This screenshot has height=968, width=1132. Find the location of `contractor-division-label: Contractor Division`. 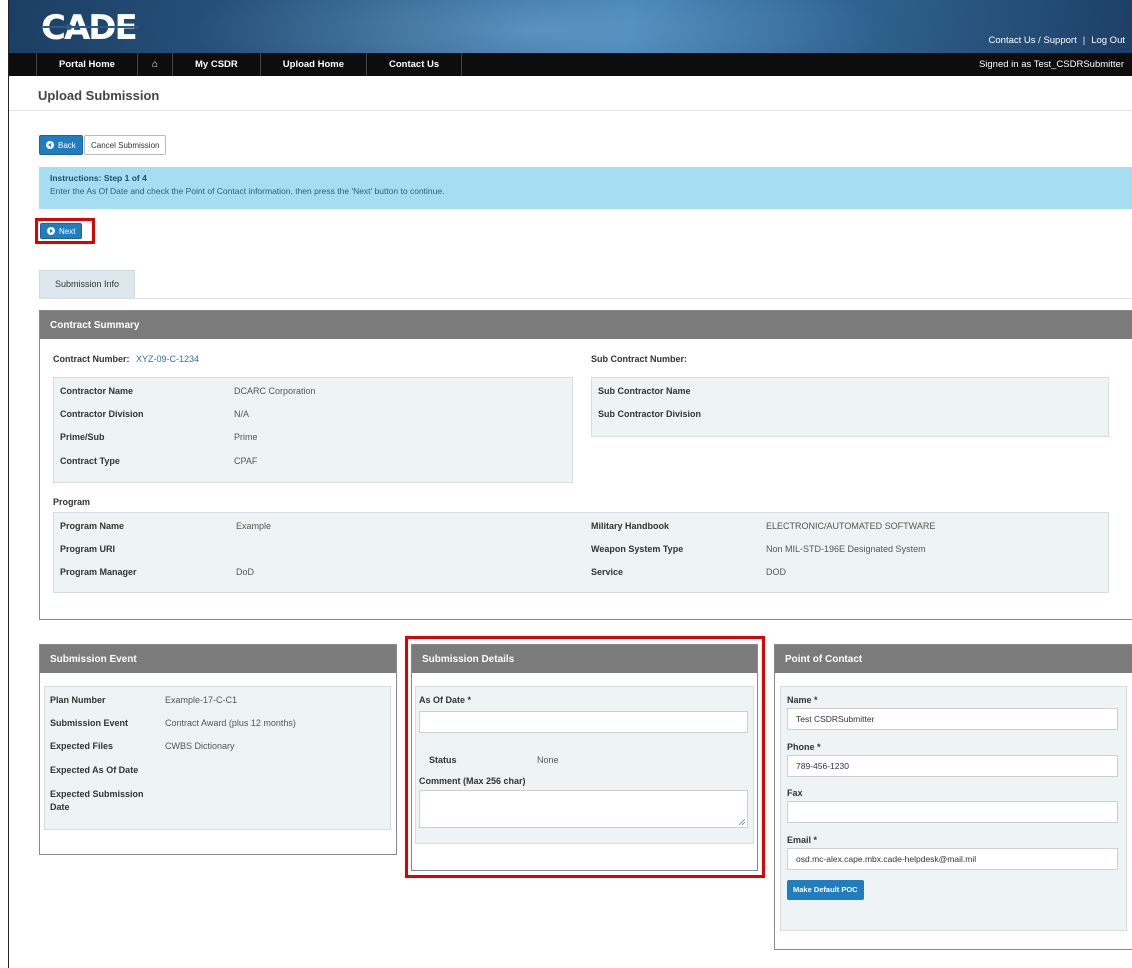

contractor-division-label: Contractor Division is located at coordinates (102, 414).